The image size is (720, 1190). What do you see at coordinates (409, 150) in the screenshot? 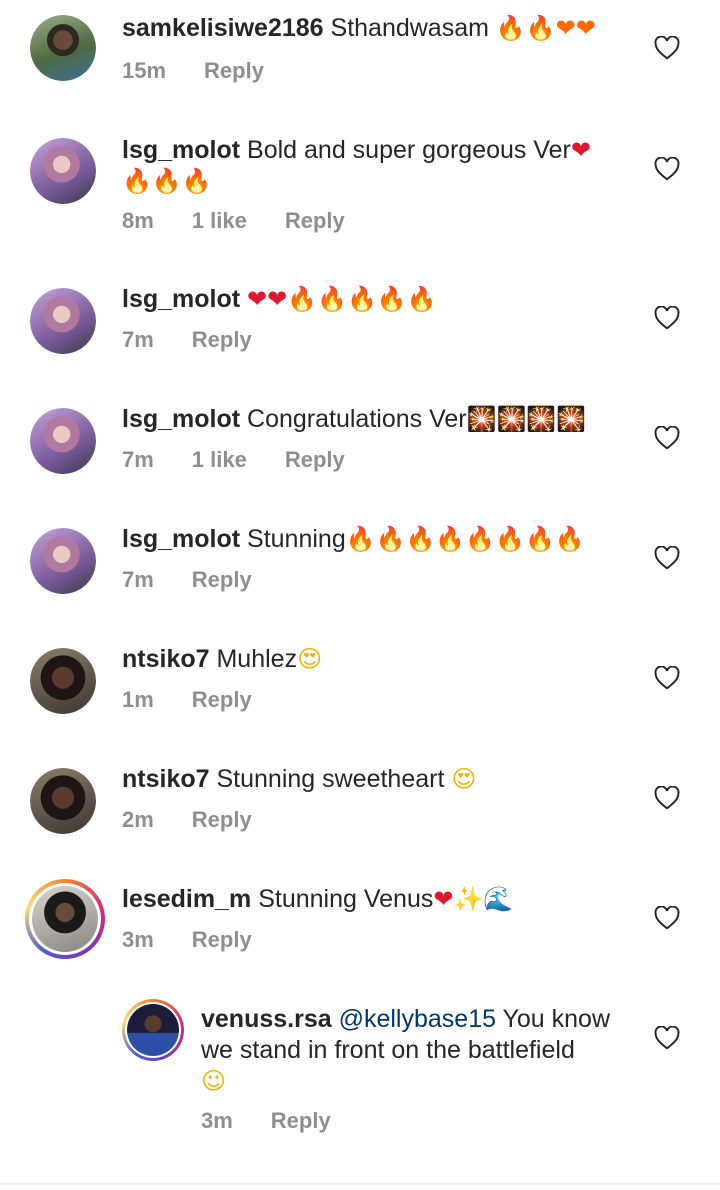
I see `comment-text: Bold and super gorgeous Ver` at bounding box center [409, 150].